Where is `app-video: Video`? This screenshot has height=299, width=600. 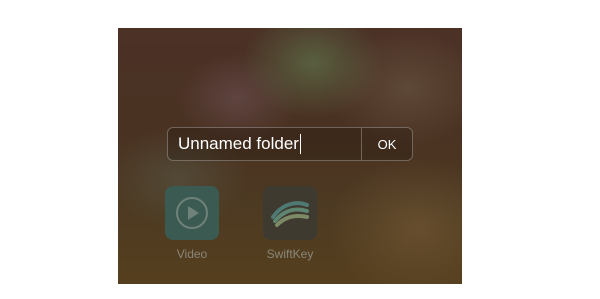 app-video: Video is located at coordinates (192, 223).